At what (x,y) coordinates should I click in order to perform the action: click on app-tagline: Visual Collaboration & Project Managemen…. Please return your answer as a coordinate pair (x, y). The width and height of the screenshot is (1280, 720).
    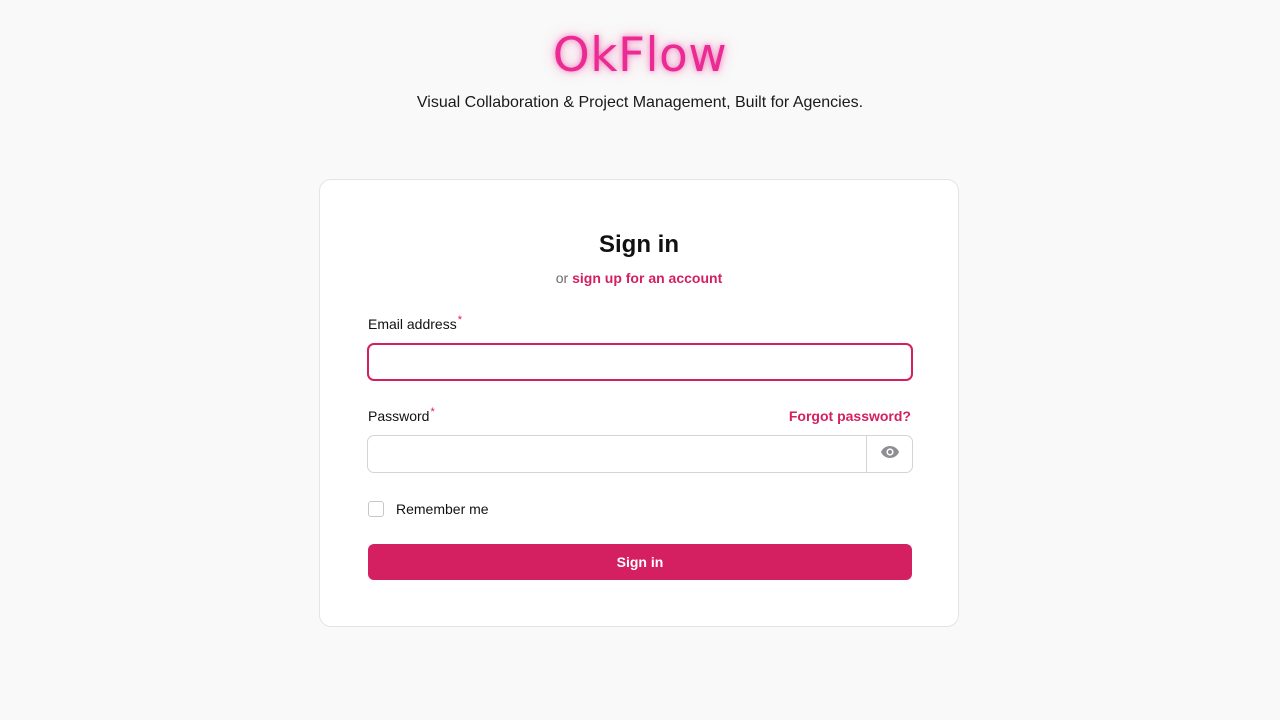
    Looking at the image, I should click on (640, 102).